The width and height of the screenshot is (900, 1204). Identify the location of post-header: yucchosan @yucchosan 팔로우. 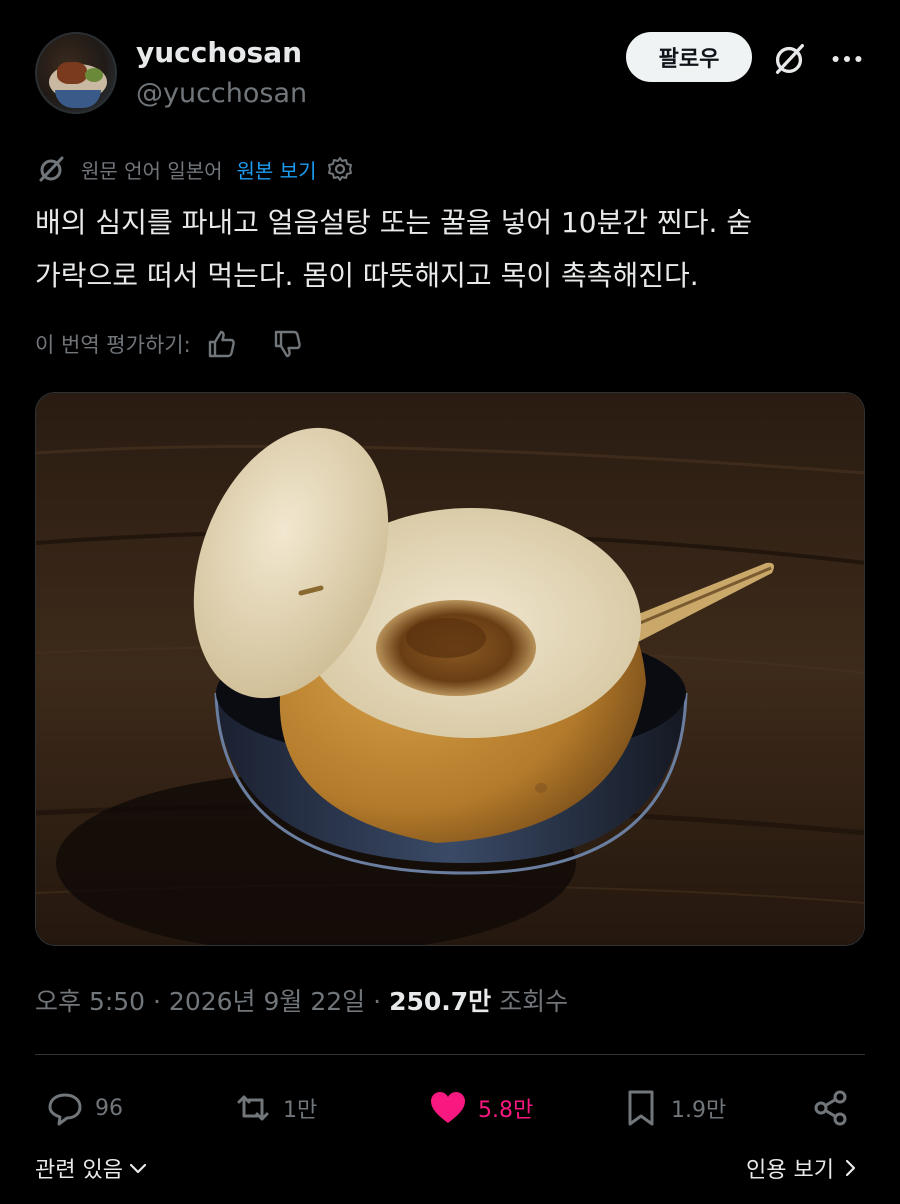
(450, 70).